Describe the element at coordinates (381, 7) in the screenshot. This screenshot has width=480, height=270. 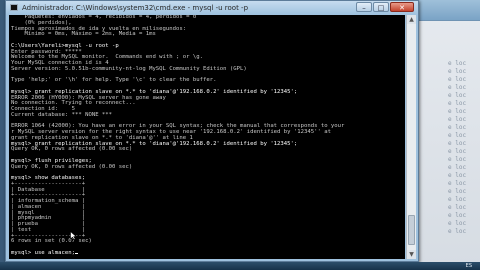
I see `maximize-button: □` at that location.